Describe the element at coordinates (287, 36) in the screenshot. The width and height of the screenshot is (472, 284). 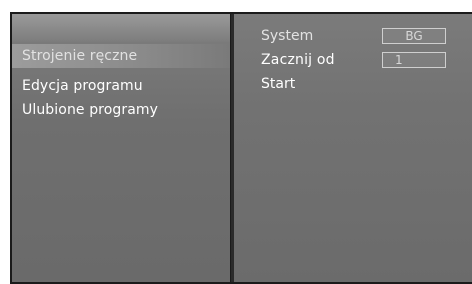
I see `system-label: System` at that location.